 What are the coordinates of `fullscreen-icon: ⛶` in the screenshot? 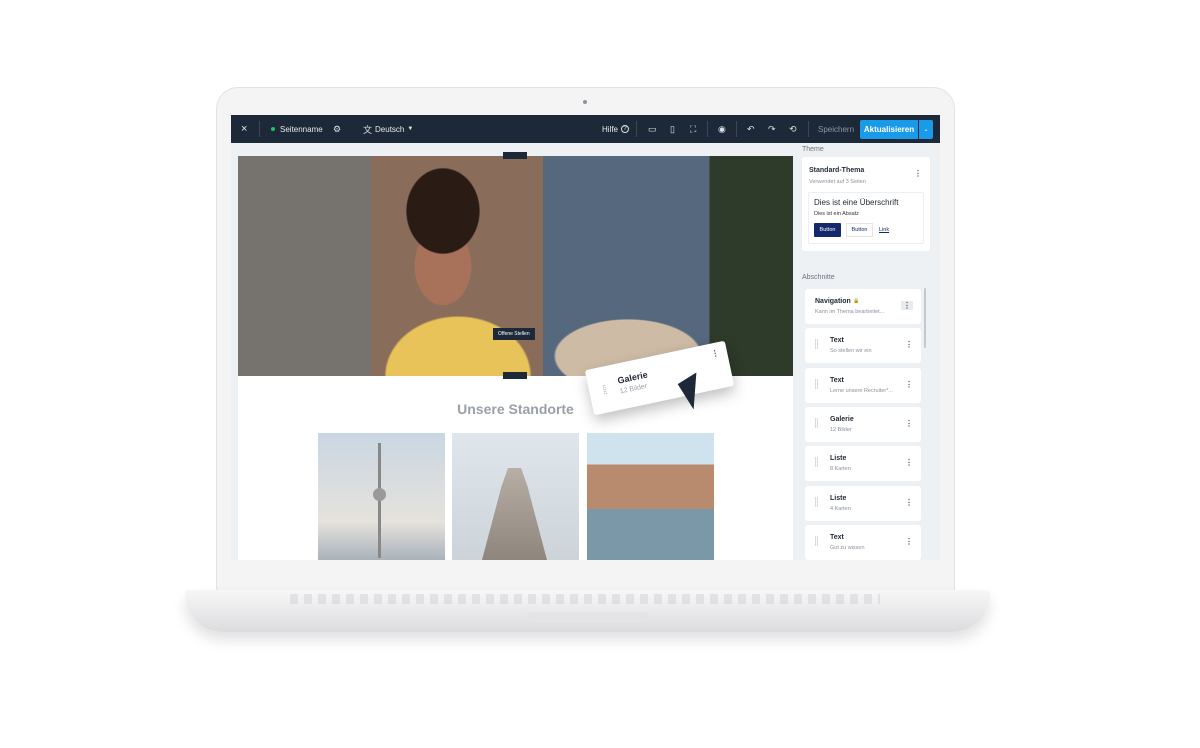 It's located at (693, 128).